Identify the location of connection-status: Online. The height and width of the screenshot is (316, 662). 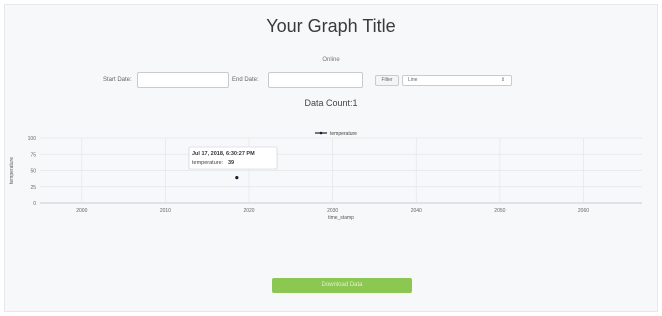
(331, 60).